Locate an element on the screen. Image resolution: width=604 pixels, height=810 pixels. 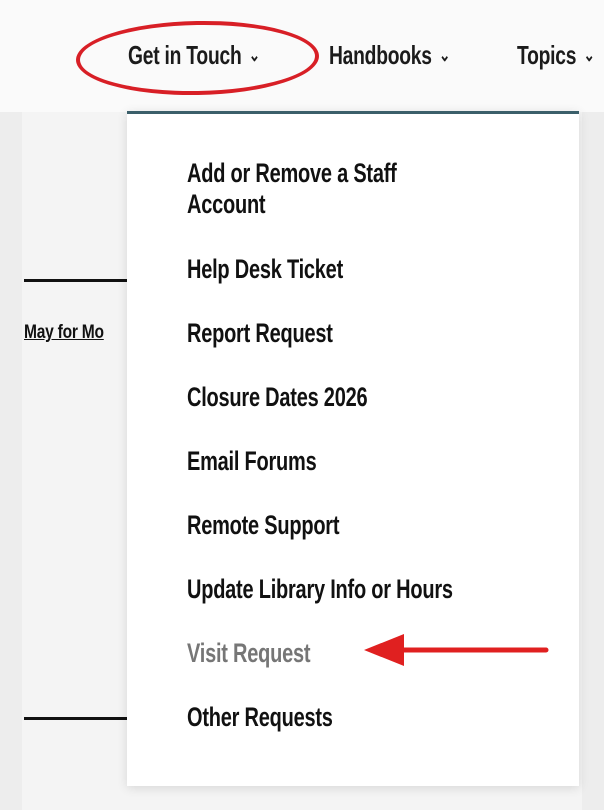
menu-item-add-remove-staff-account: Add or Remove a Staff Account is located at coordinates (292, 189).